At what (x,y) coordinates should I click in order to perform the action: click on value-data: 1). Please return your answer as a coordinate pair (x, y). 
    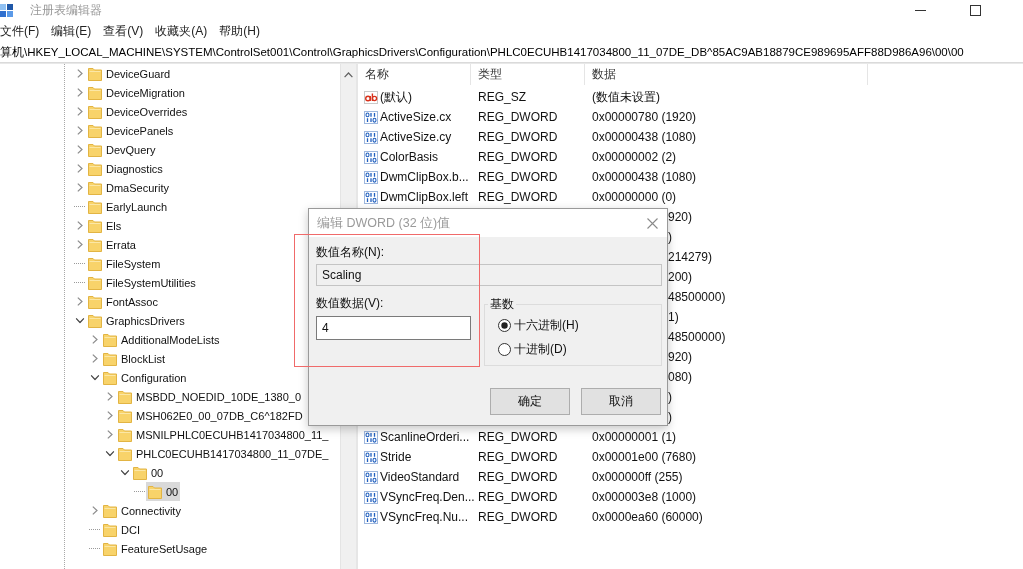
    Looking at the image, I should click on (673, 317).